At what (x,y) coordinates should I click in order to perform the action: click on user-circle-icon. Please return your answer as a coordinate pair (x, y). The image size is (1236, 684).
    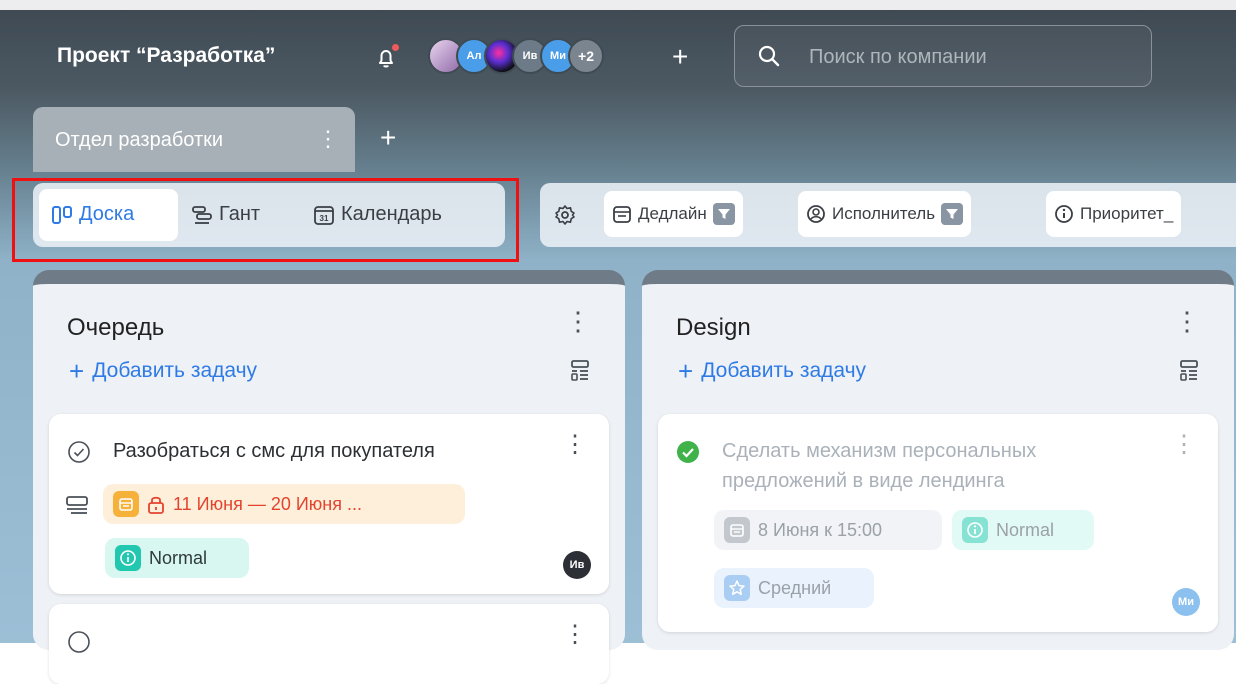
    Looking at the image, I should click on (816, 214).